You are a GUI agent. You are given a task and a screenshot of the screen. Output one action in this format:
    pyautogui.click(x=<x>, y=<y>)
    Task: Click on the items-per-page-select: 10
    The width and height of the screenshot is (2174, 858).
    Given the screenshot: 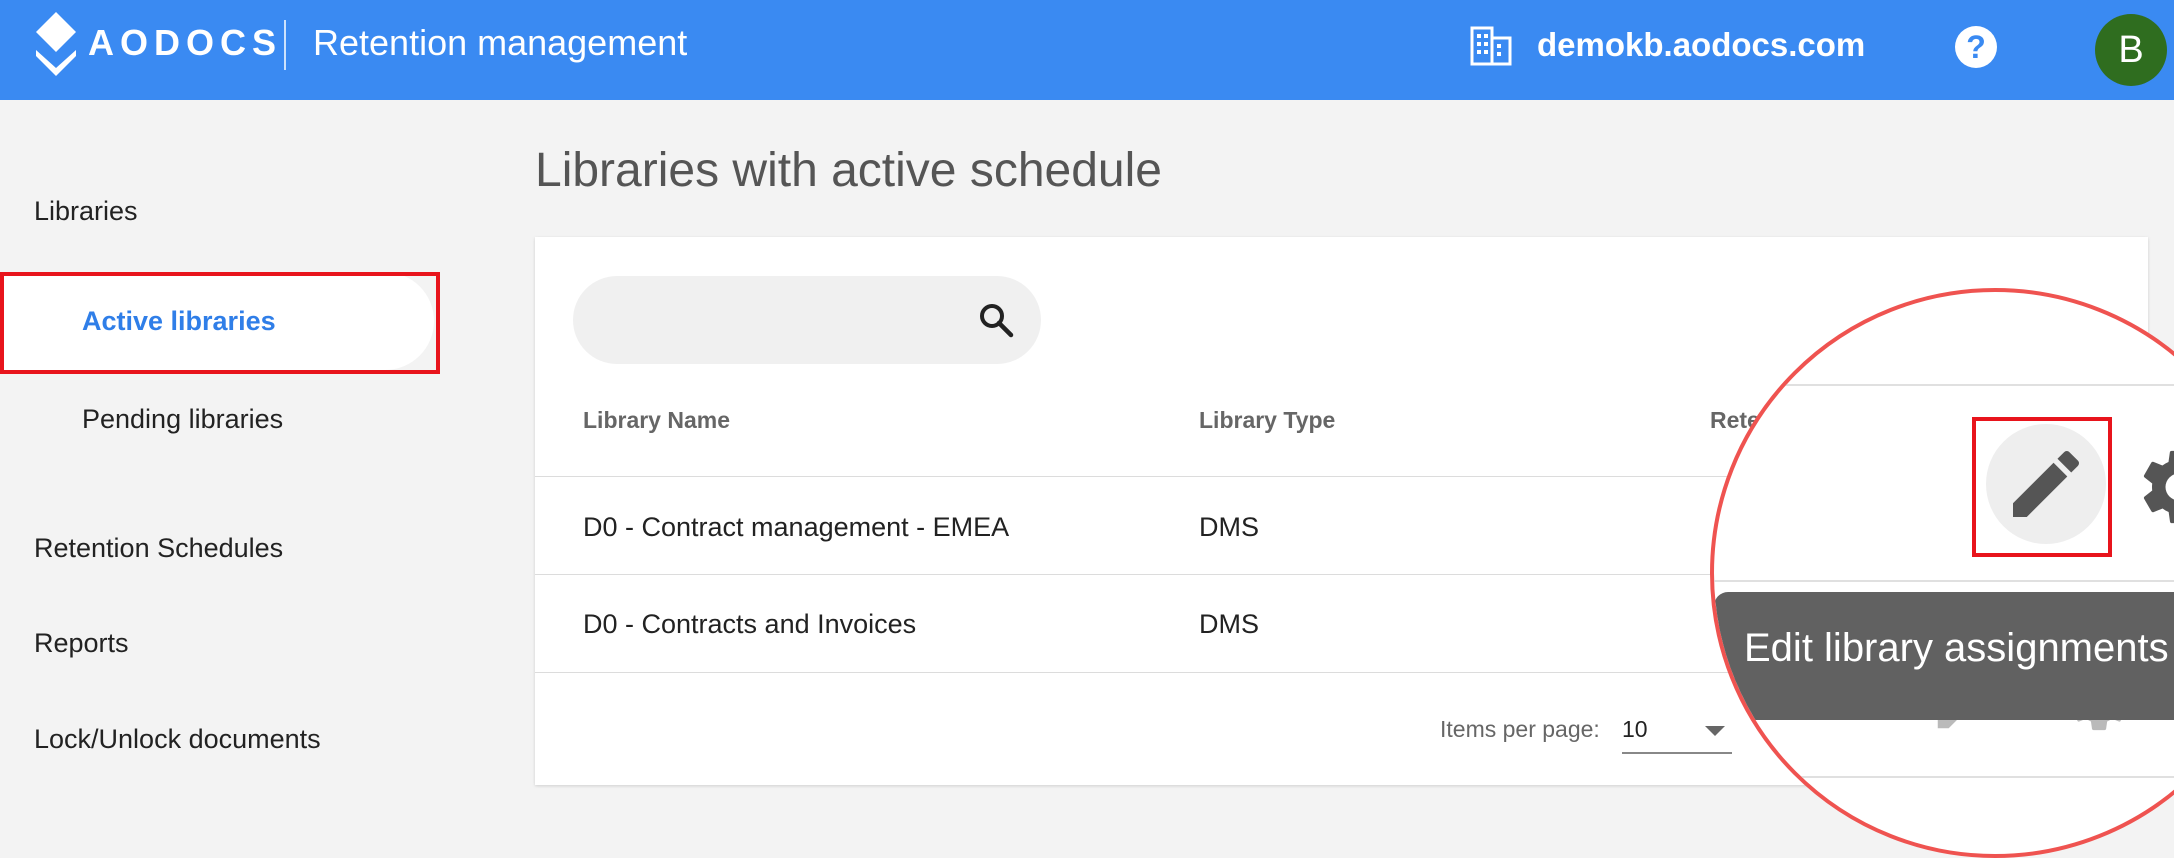 What is the action you would take?
    pyautogui.click(x=1635, y=729)
    